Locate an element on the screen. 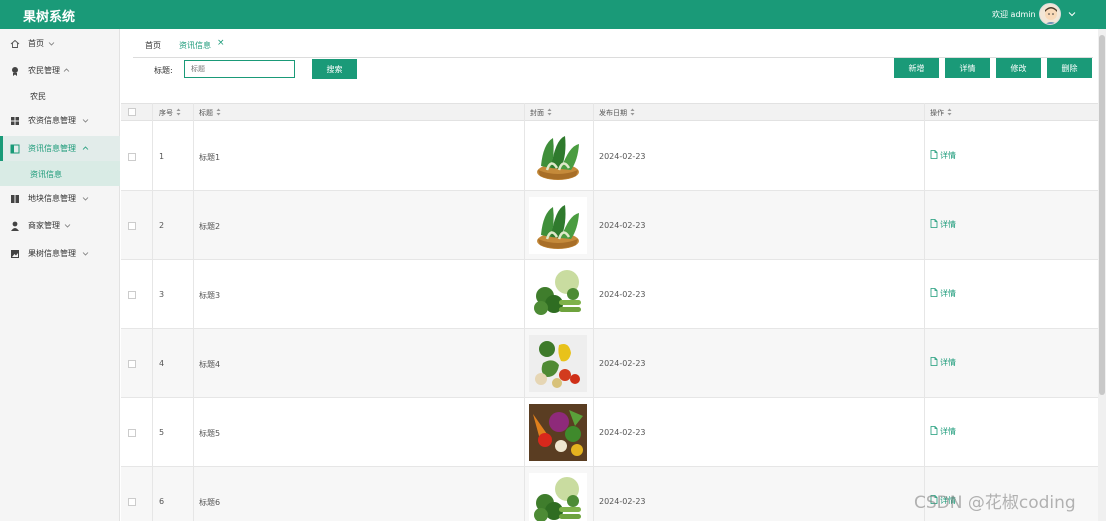 This screenshot has height=521, width=1106. sidebar-item-label: 首页 is located at coordinates (36, 43).